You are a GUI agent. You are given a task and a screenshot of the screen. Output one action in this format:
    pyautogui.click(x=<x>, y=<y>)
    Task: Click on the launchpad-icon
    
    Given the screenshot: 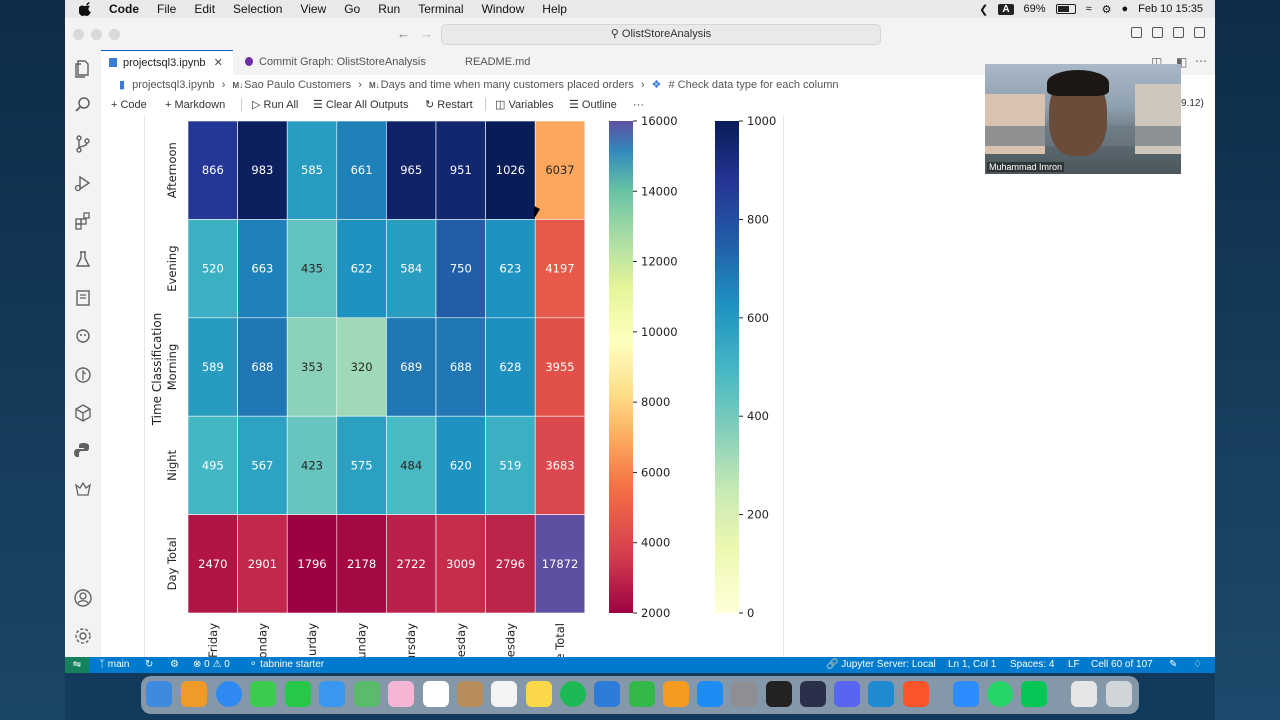 What is the action you would take?
    pyautogui.click(x=194, y=694)
    